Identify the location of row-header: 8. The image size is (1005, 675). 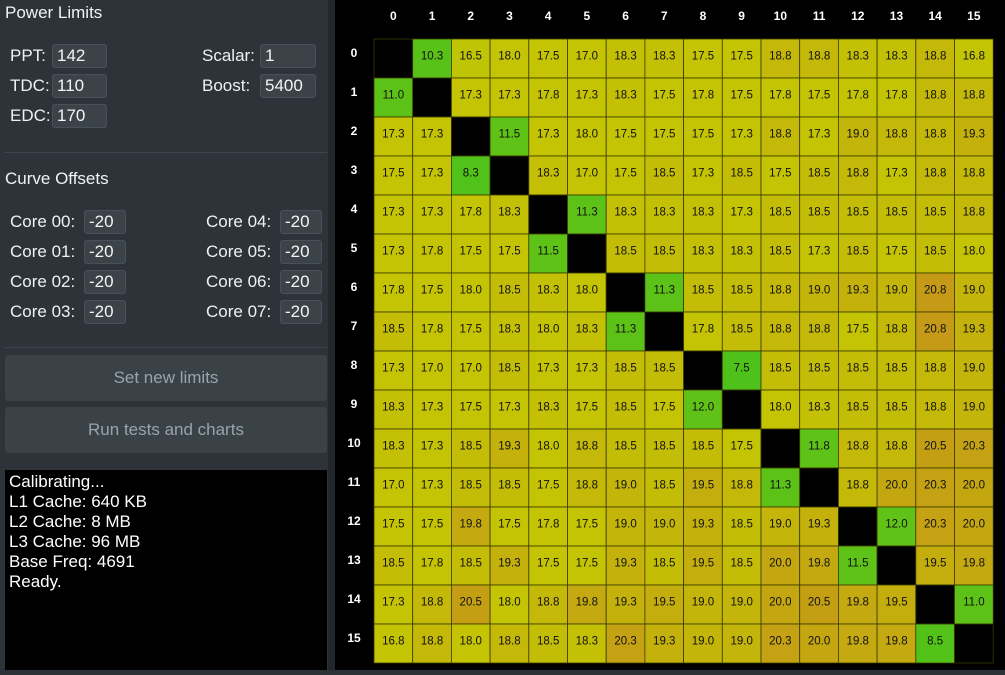
(354, 365).